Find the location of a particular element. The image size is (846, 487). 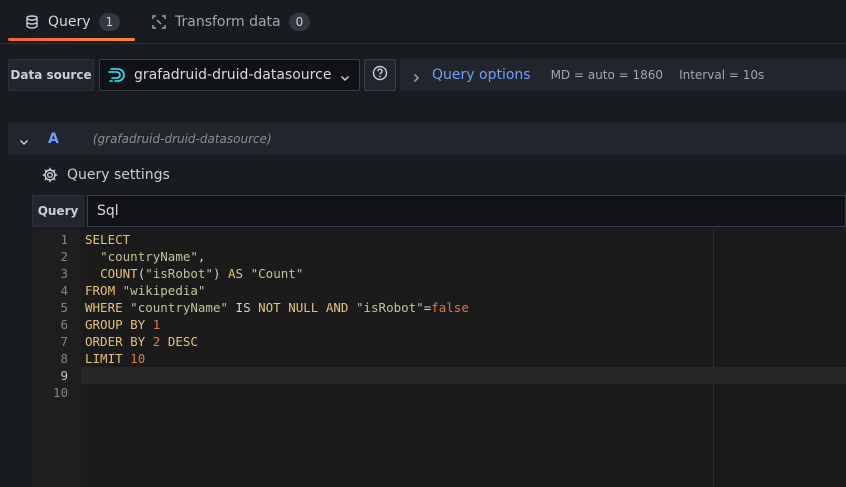

code-line: SELECT is located at coordinates (107, 239).